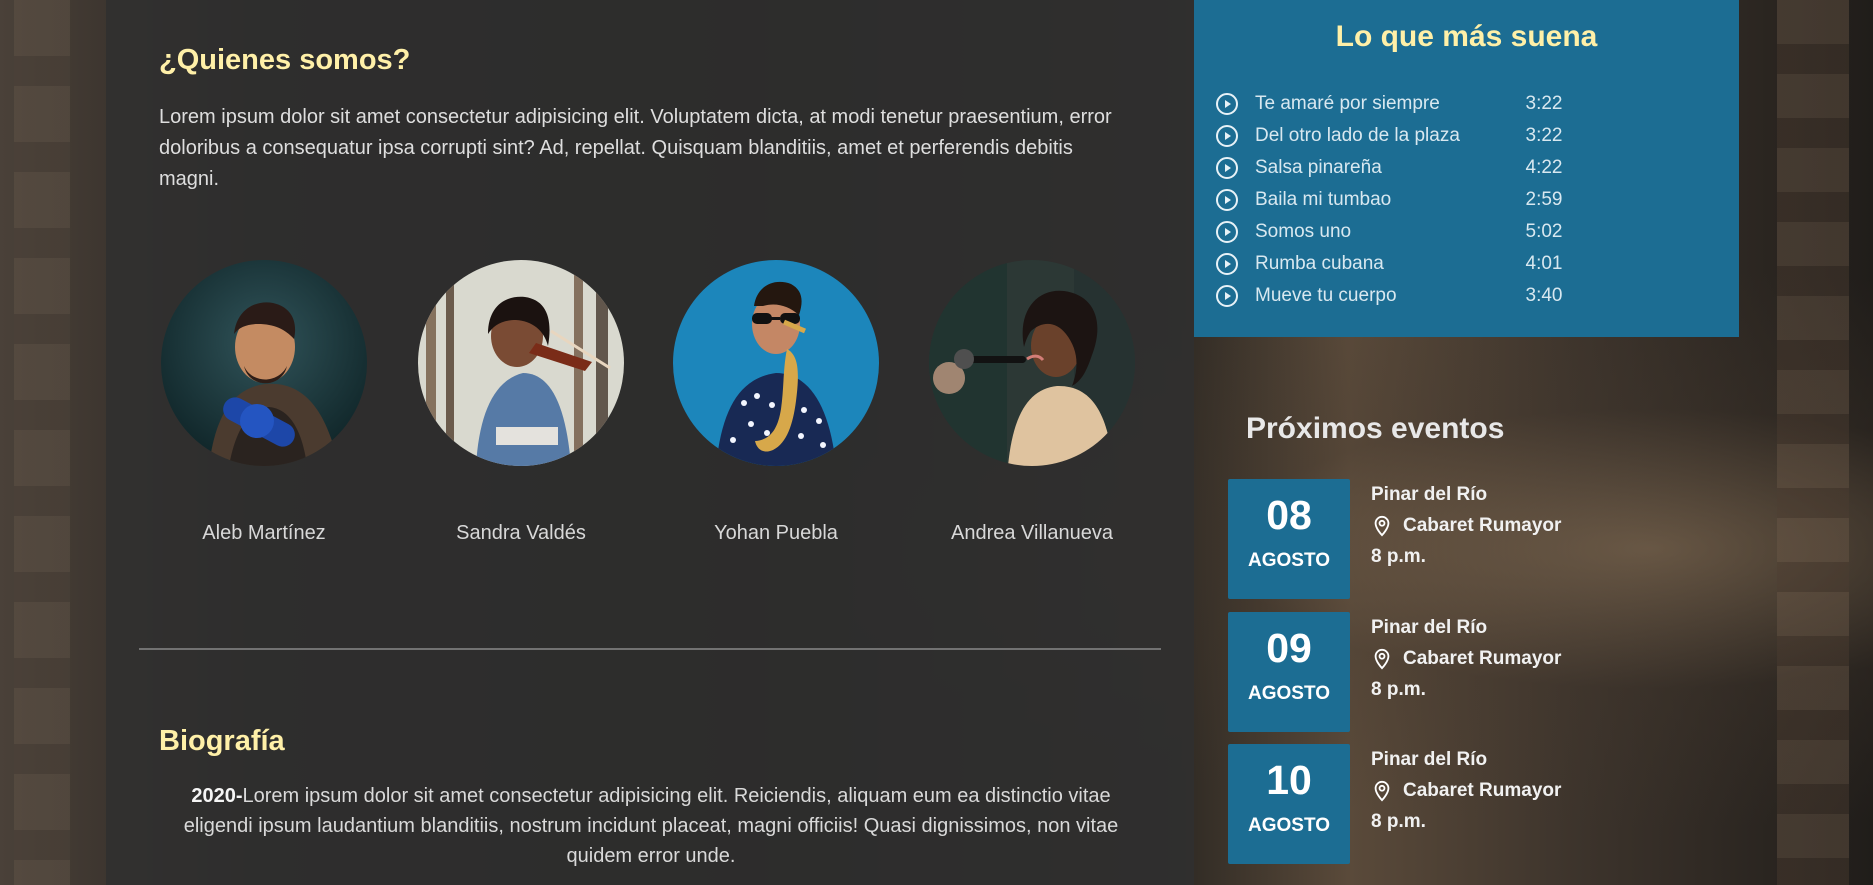 This screenshot has height=885, width=1873. I want to click on member-name: Sandra Valdés, so click(521, 533).